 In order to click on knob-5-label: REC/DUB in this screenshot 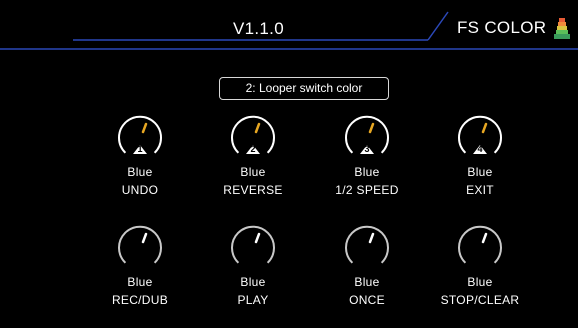, I will do `click(140, 300)`.